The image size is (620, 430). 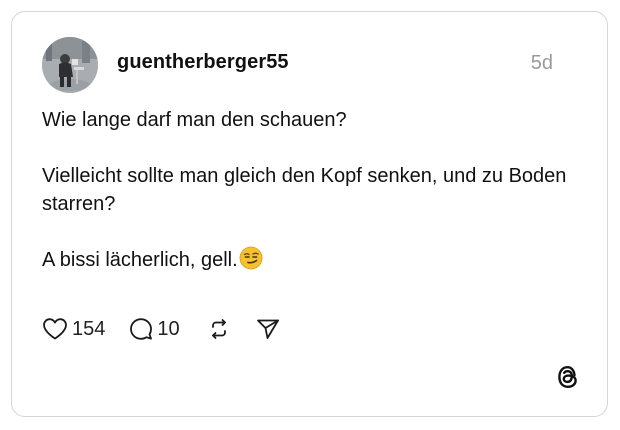 What do you see at coordinates (568, 377) in the screenshot?
I see `threads-logo-icon` at bounding box center [568, 377].